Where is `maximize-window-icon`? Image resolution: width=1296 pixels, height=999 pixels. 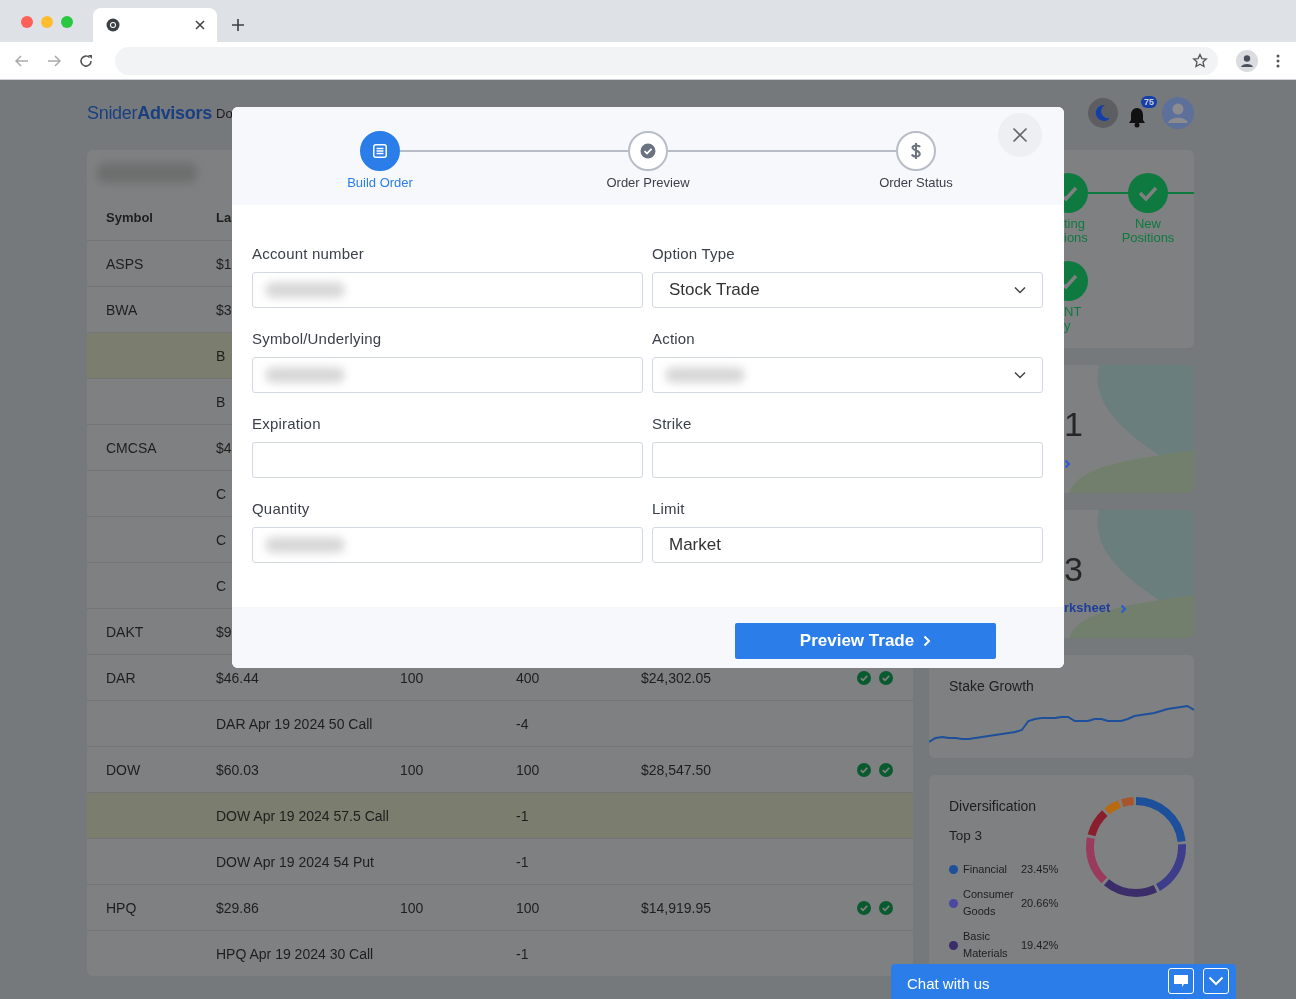
maximize-window-icon is located at coordinates (67, 22).